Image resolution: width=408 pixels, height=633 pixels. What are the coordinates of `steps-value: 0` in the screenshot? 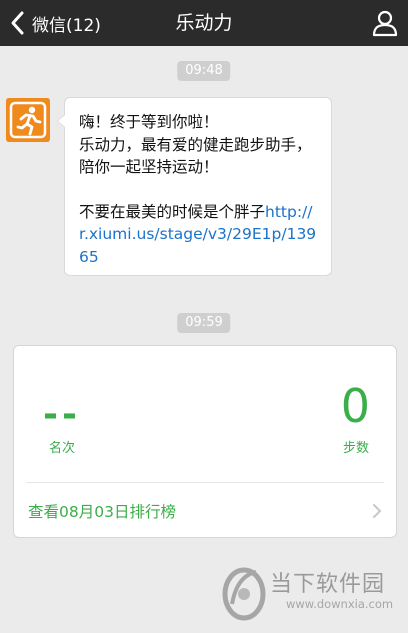 It's located at (355, 406).